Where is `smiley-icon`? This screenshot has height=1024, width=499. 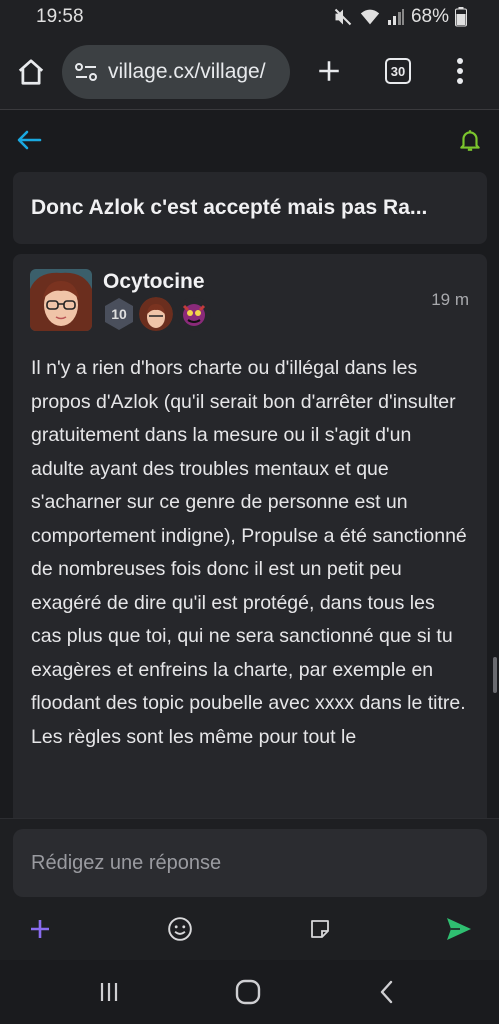
smiley-icon is located at coordinates (180, 929).